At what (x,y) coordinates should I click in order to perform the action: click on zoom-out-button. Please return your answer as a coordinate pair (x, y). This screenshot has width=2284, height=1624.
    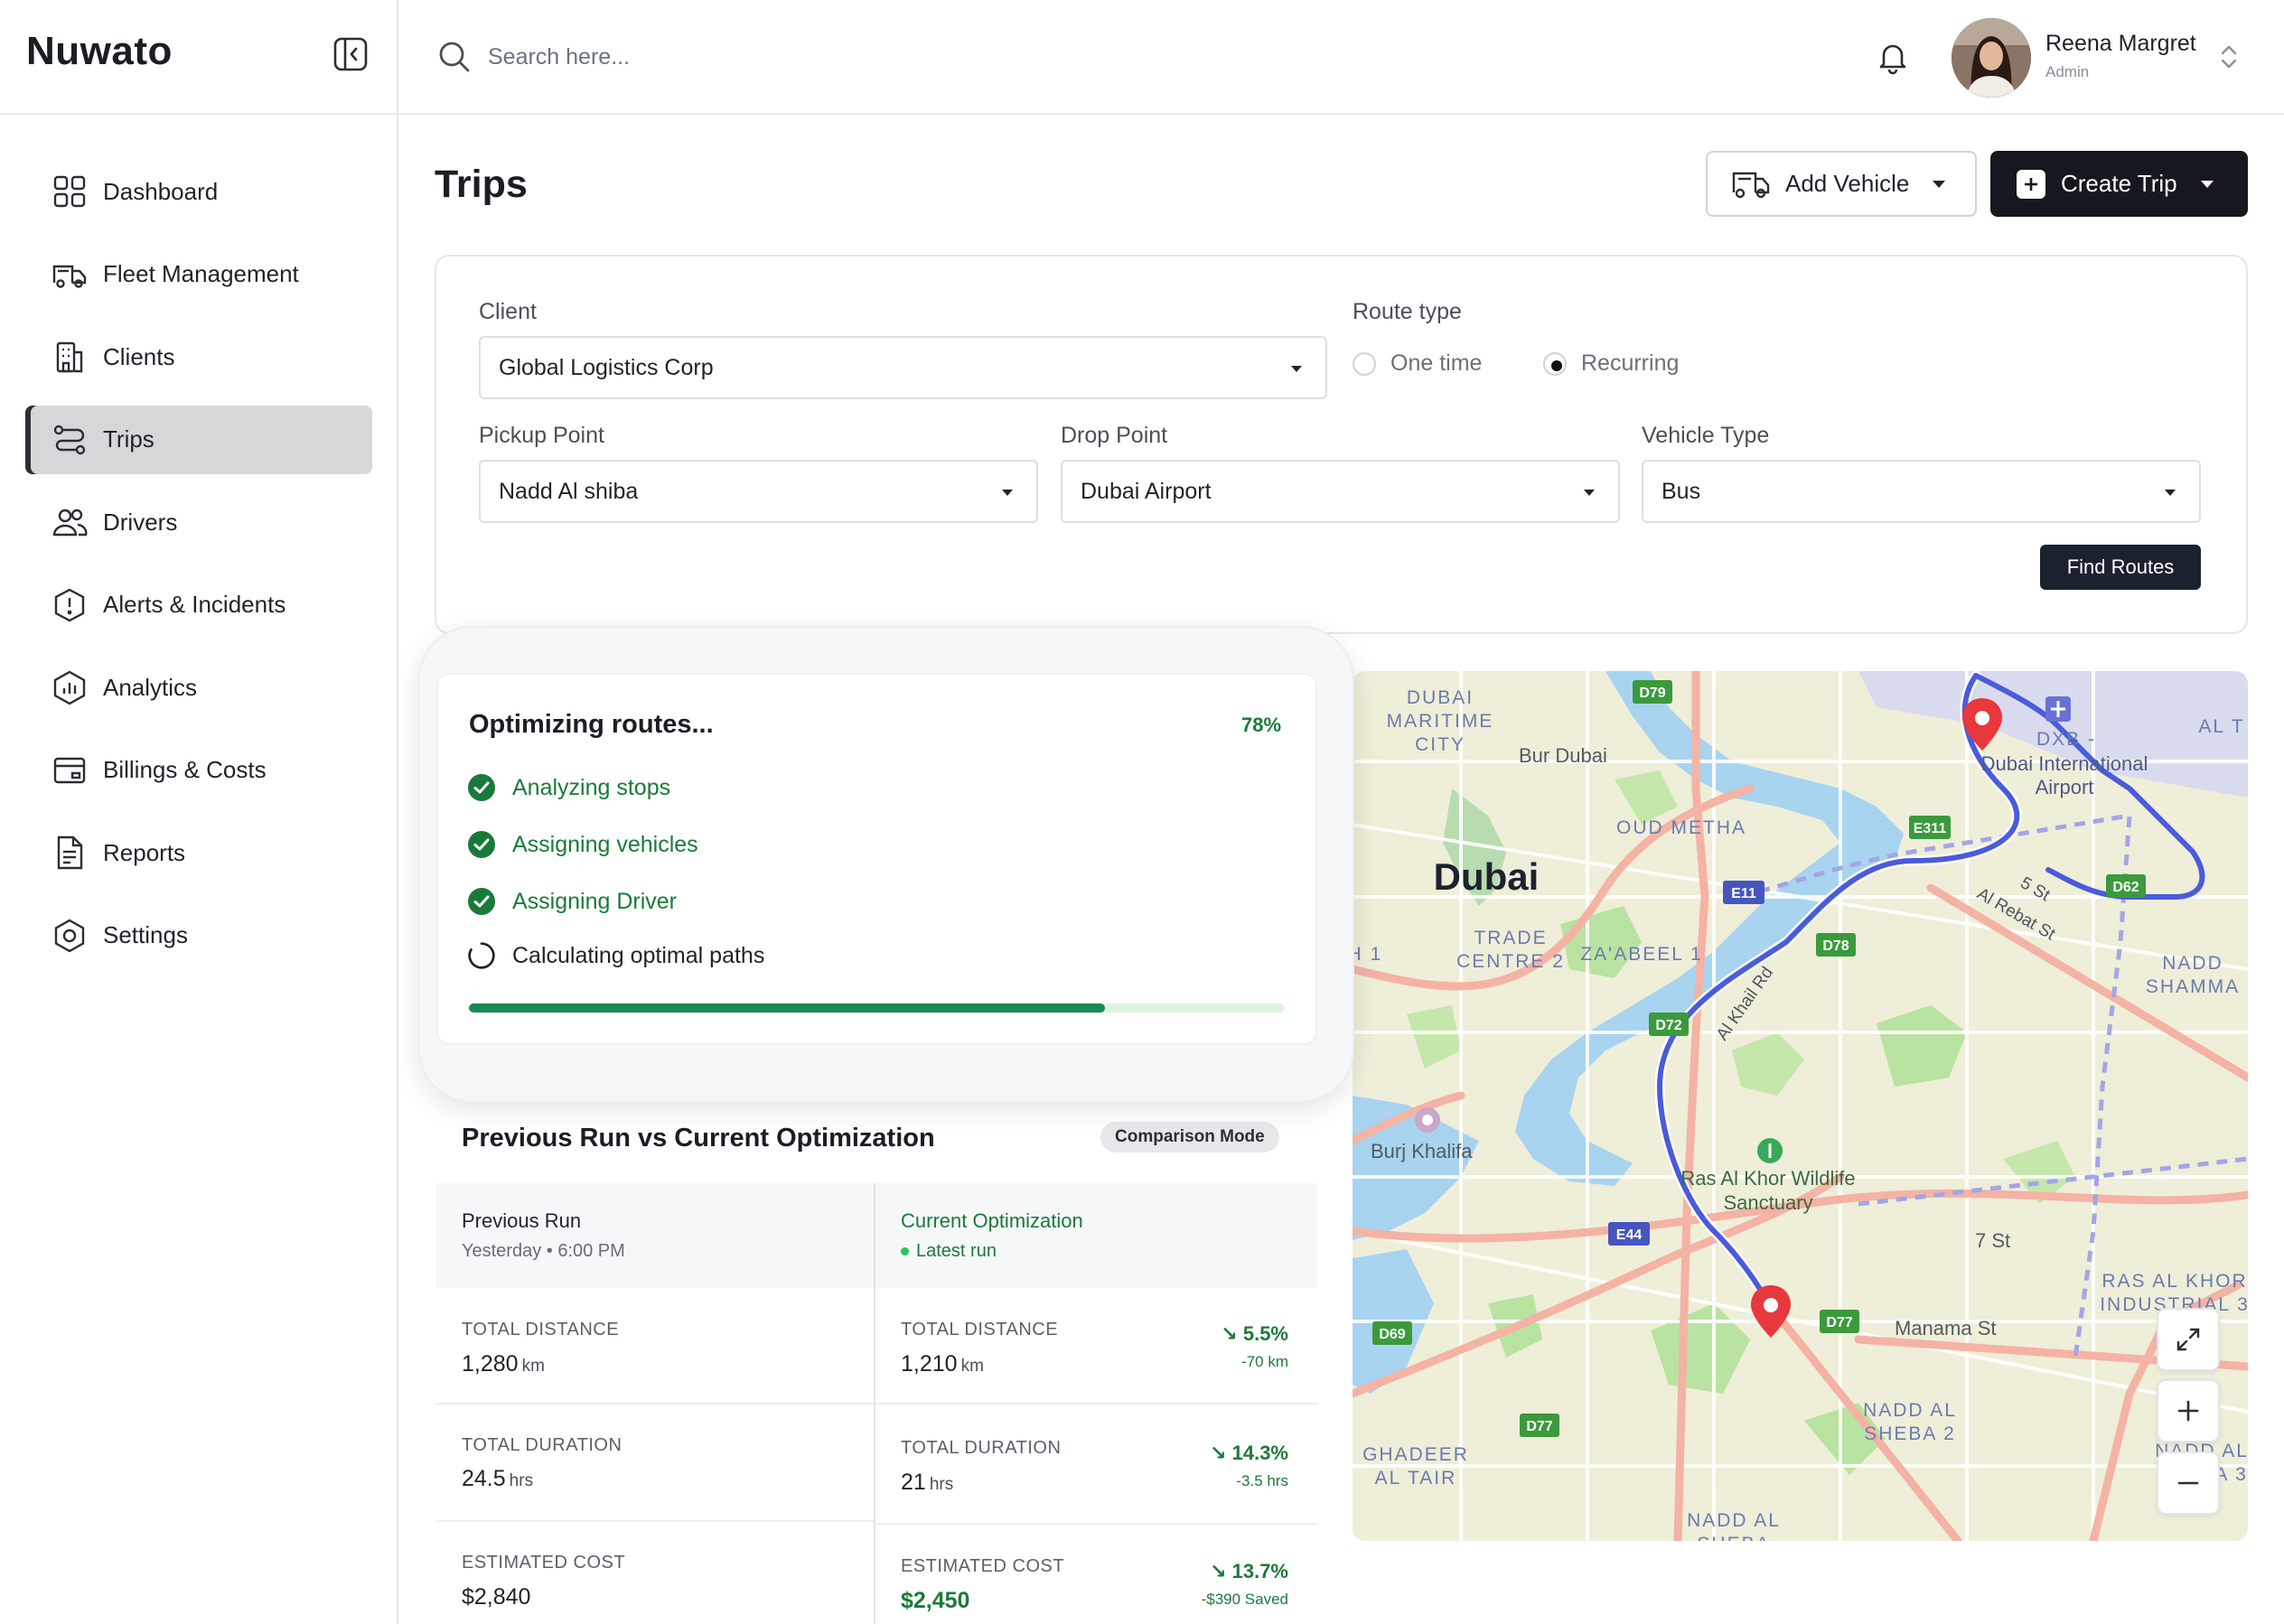
    Looking at the image, I should click on (2188, 1483).